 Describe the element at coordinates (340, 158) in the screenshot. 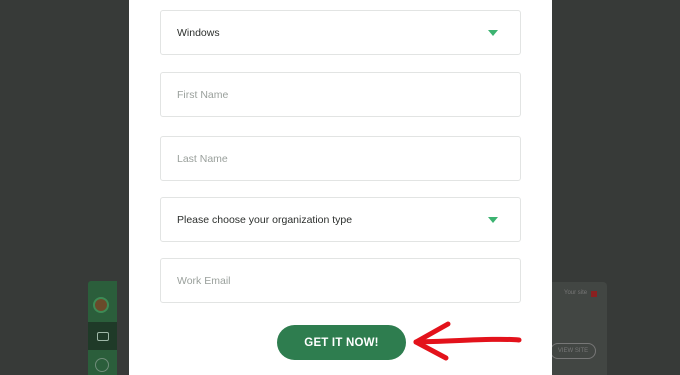

I see `last-name-field: Last Name` at that location.